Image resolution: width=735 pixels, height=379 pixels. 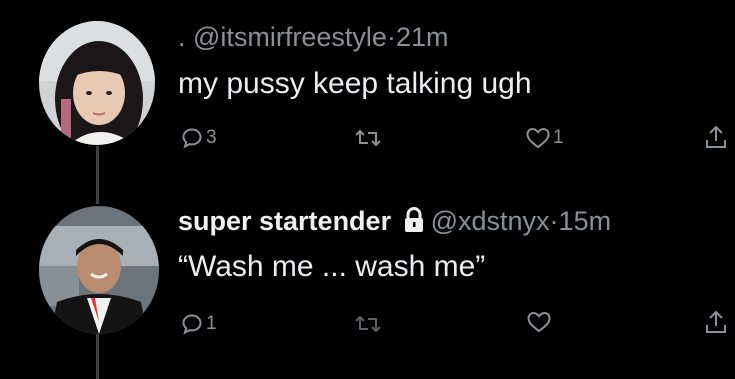 I want to click on tweet-2-like-button, so click(x=539, y=322).